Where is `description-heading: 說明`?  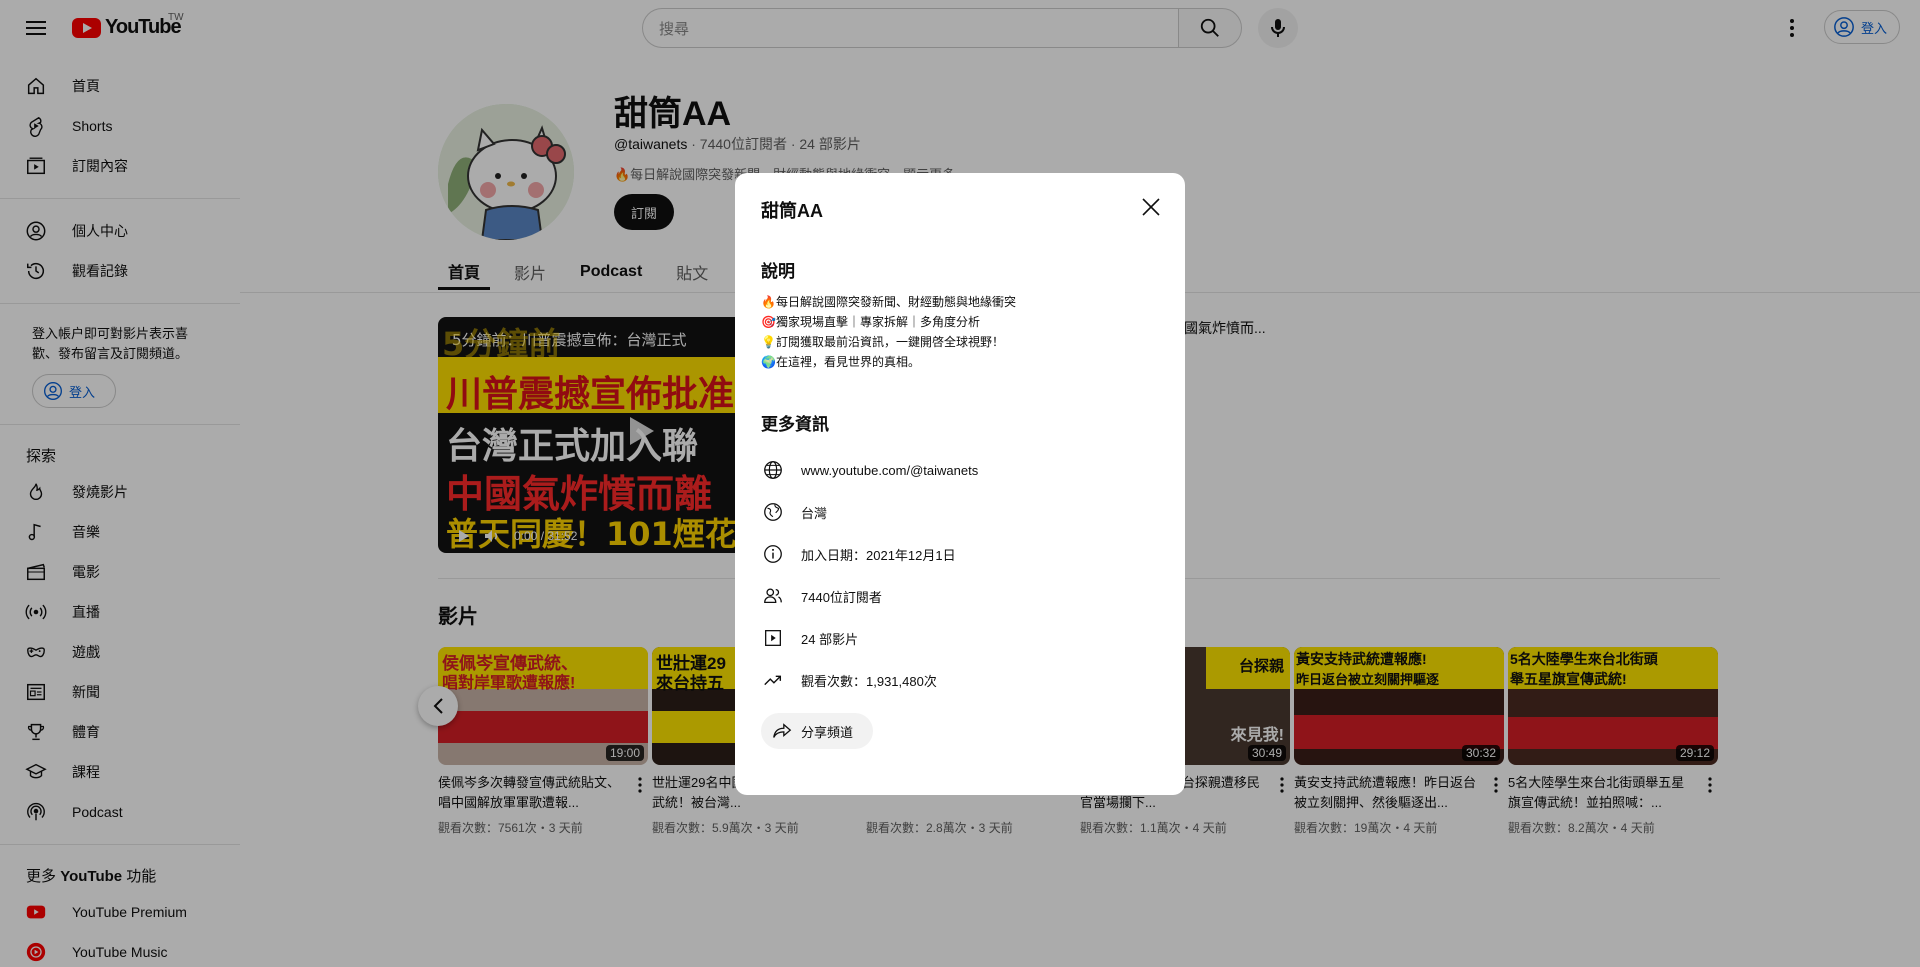
description-heading: 說明 is located at coordinates (778, 271).